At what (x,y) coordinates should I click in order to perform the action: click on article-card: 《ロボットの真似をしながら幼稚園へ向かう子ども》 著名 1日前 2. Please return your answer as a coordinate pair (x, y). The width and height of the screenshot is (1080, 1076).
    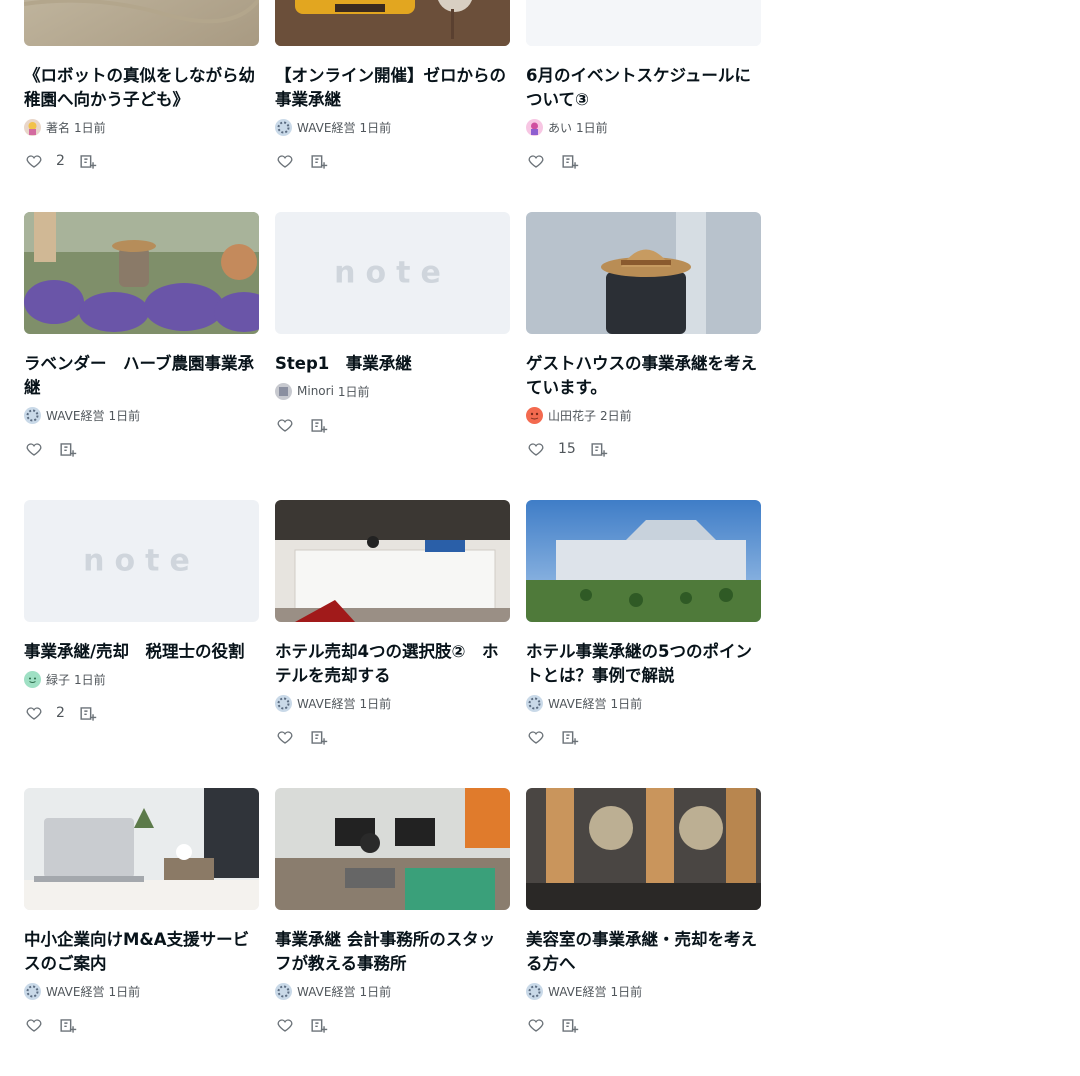
    Looking at the image, I should click on (141, 86).